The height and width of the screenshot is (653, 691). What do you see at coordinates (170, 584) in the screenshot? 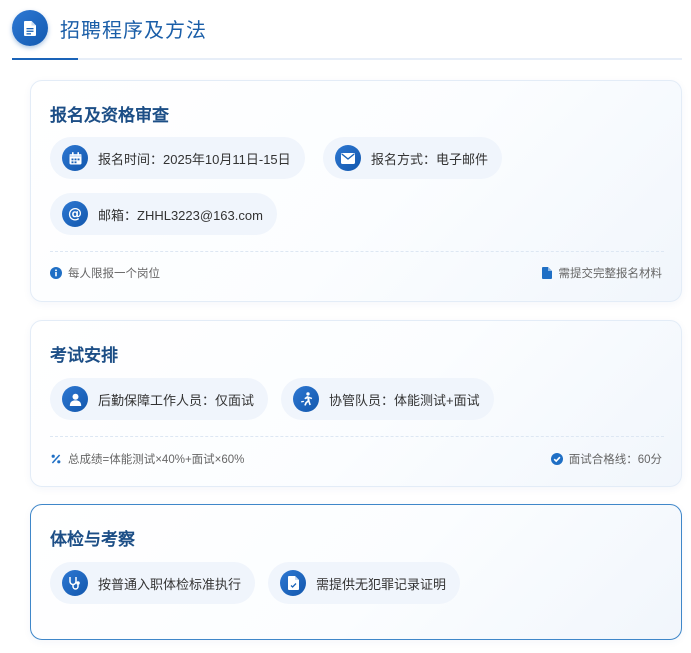
I see `medical-text: 按普通入职体检标准执行` at bounding box center [170, 584].